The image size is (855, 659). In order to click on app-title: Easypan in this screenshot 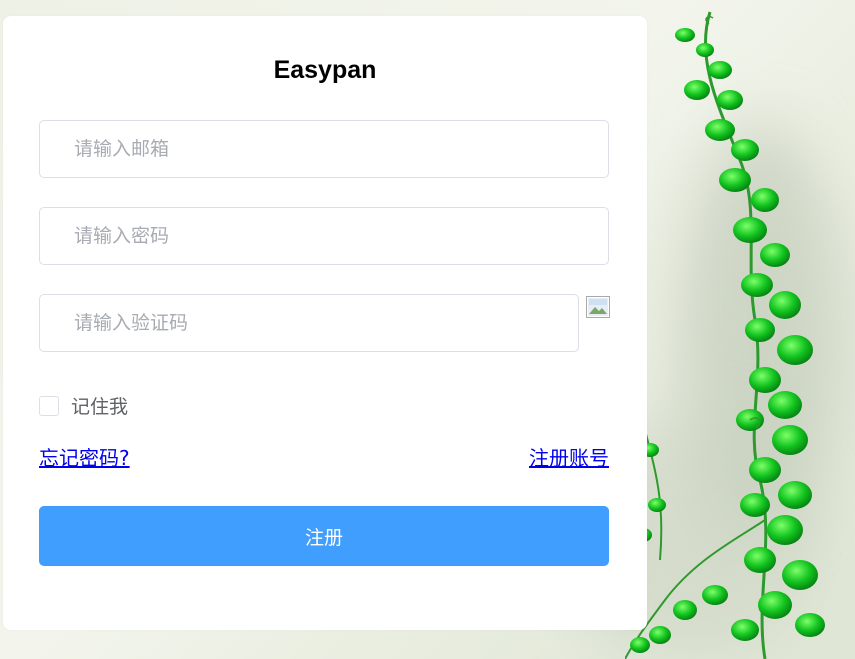, I will do `click(325, 70)`.